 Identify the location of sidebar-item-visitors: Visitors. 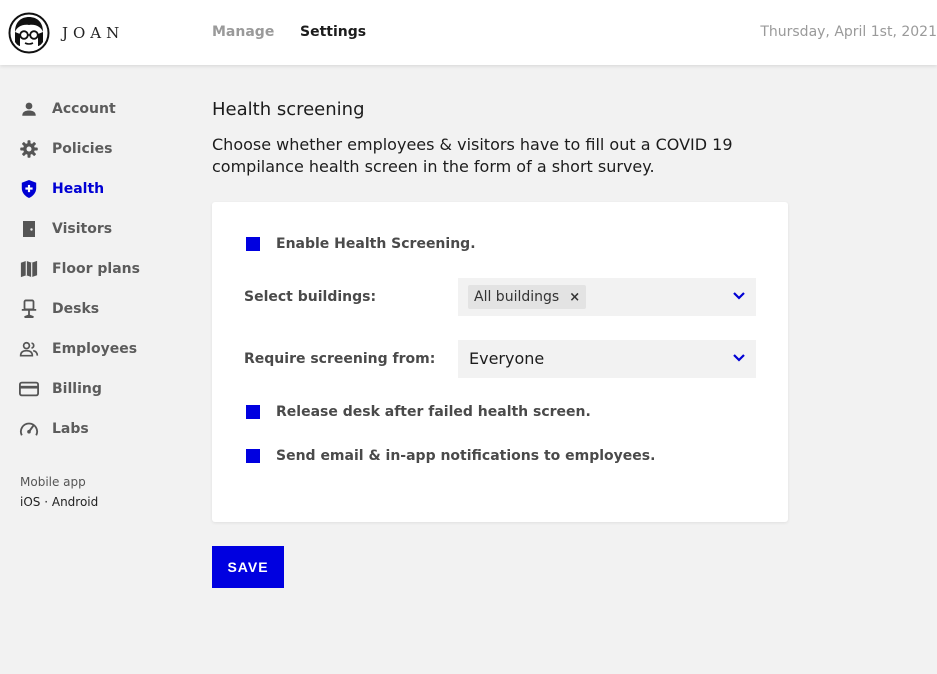
(65, 229).